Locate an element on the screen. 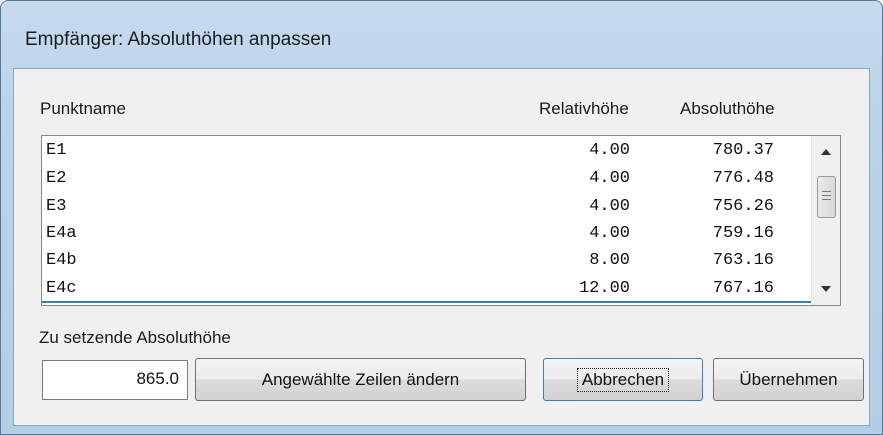  list-item: E2 4.00 776.48 is located at coordinates (432, 178).